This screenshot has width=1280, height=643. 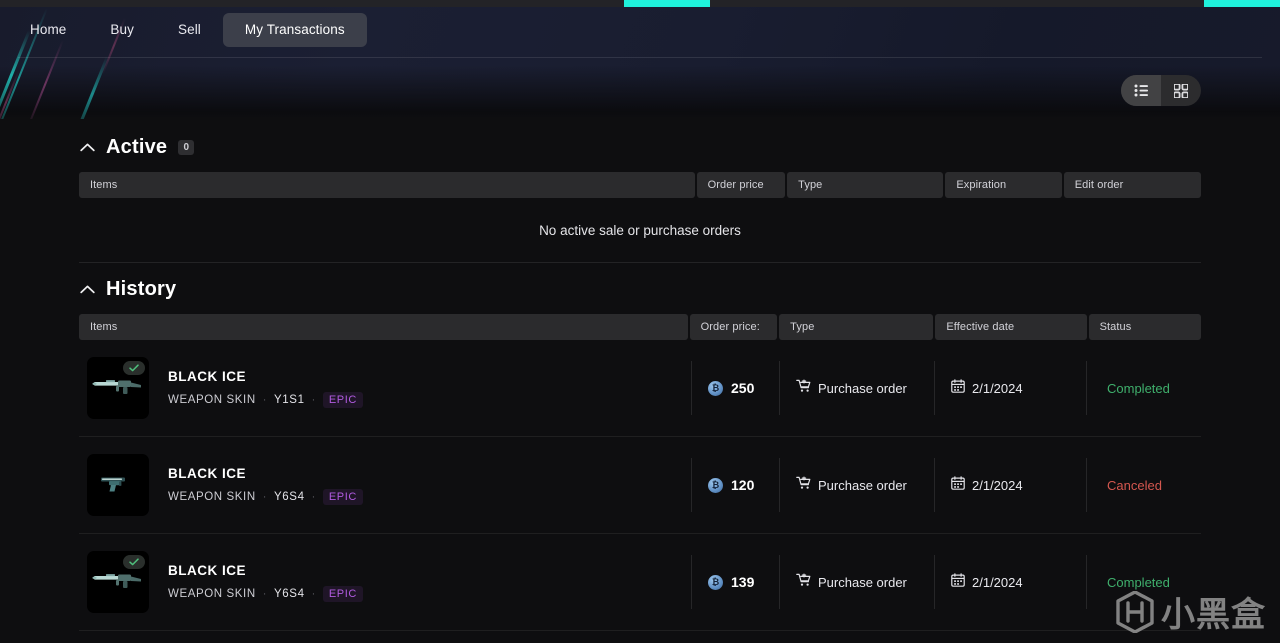 I want to click on active-section-divider, so click(x=640, y=262).